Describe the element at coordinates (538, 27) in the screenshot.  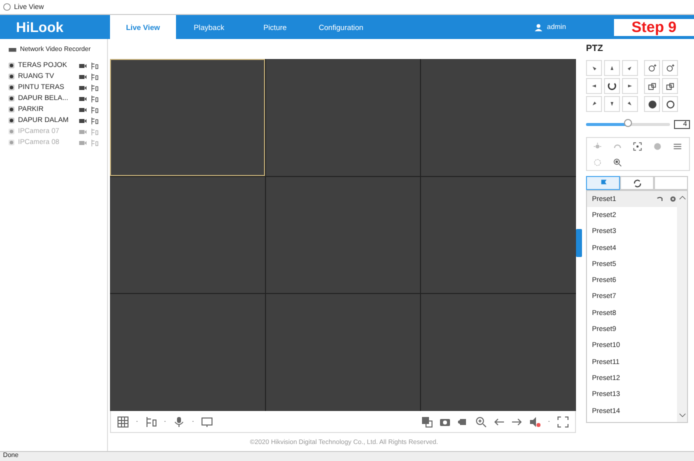
I see `user-icon` at that location.